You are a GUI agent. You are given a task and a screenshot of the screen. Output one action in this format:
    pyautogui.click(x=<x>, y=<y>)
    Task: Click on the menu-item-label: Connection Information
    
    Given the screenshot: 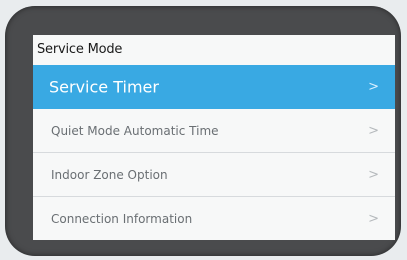 What is the action you would take?
    pyautogui.click(x=122, y=218)
    